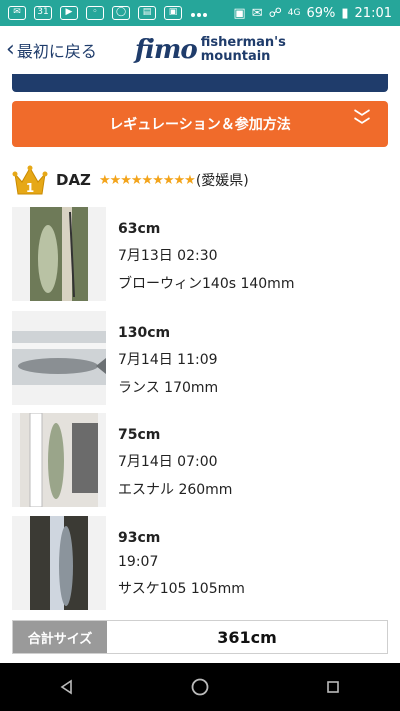 This screenshot has width=400, height=711. What do you see at coordinates (121, 13) in the screenshot?
I see `line-icon: ◯` at bounding box center [121, 13].